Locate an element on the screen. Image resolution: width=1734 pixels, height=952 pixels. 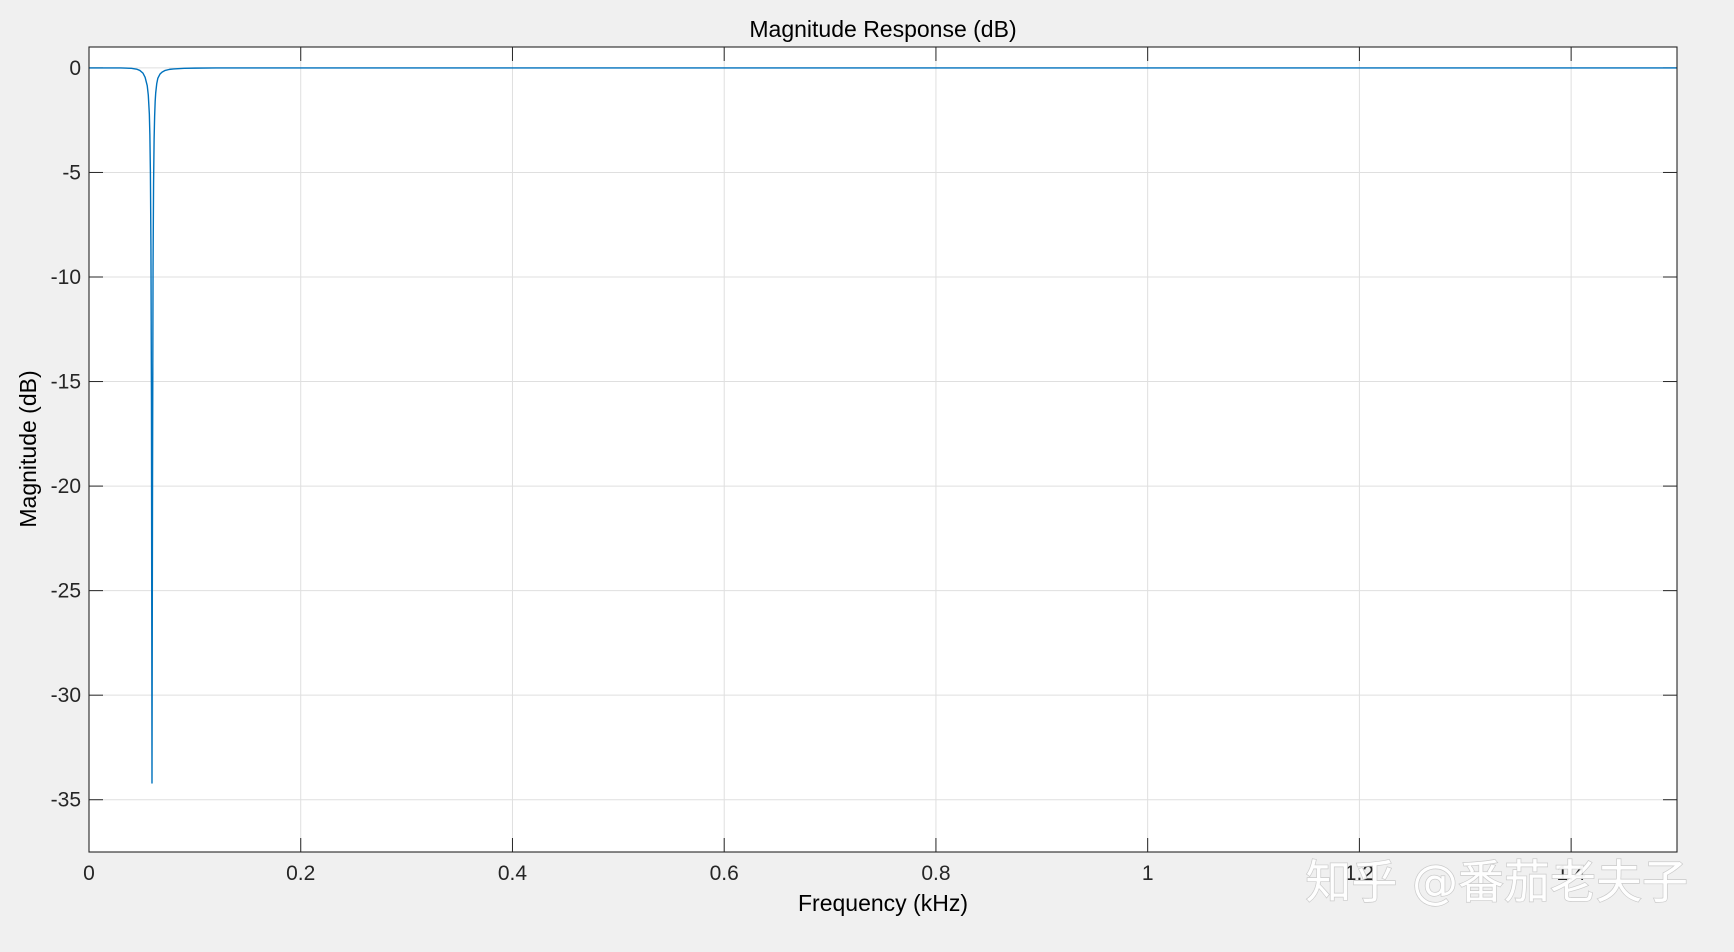
y-tick-label: -30 is located at coordinates (66, 695).